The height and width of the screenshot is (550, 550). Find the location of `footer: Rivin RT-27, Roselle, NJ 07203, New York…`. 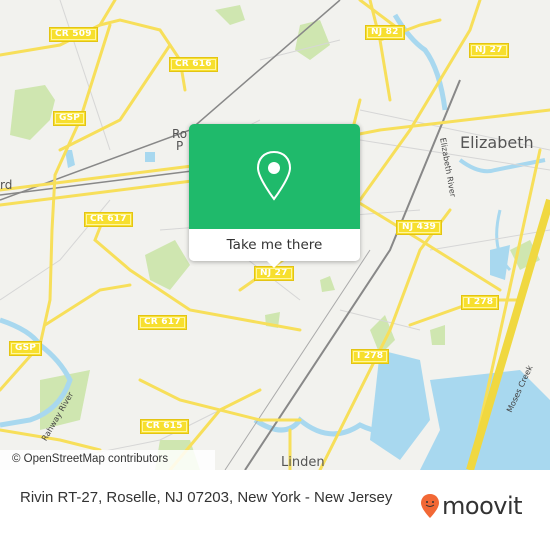

footer: Rivin RT-27, Roselle, NJ 07203, New York… is located at coordinates (275, 510).